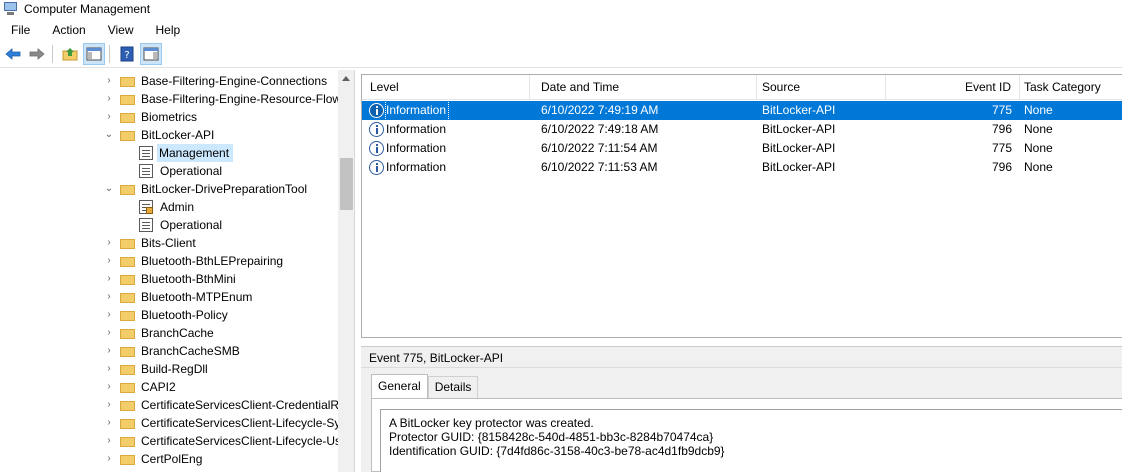 The height and width of the screenshot is (472, 1122). What do you see at coordinates (239, 405) in the screenshot?
I see `tree-item-label: CertificateServicesClient-CredentialRo` at bounding box center [239, 405].